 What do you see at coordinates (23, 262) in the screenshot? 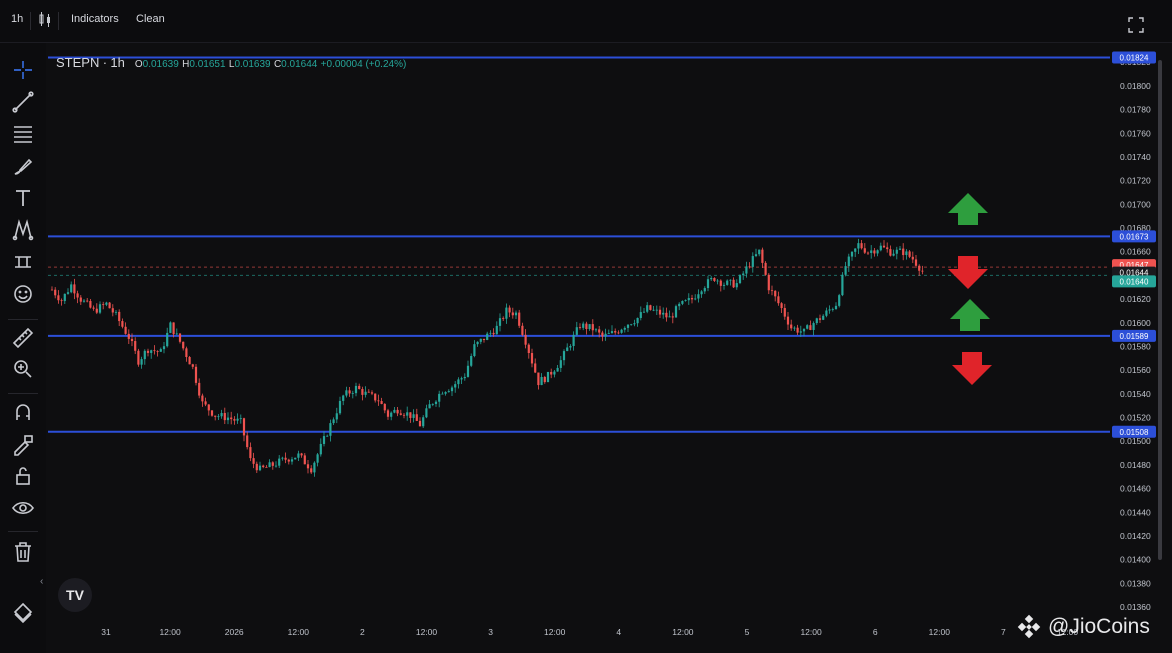
I see `measure-range-icon` at bounding box center [23, 262].